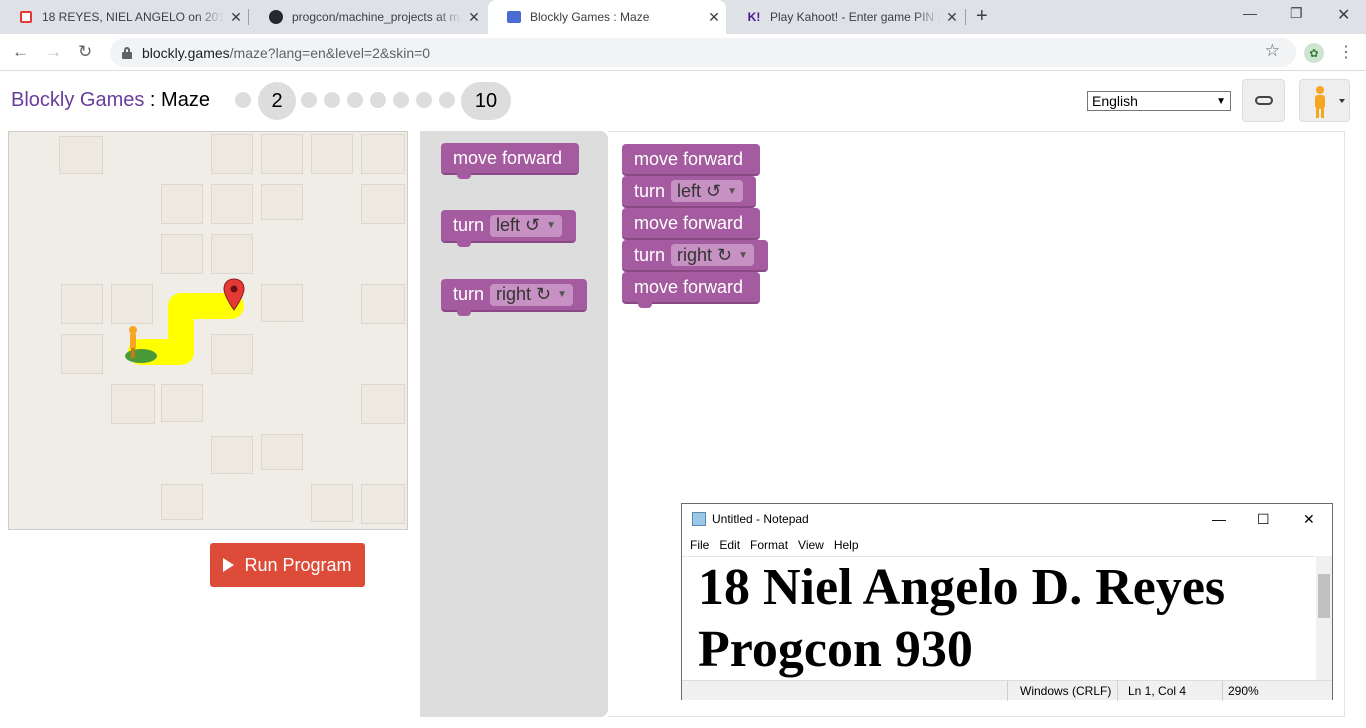 Image resolution: width=1366 pixels, height=728 pixels. I want to click on restore-window-icon: ❐, so click(1296, 13).